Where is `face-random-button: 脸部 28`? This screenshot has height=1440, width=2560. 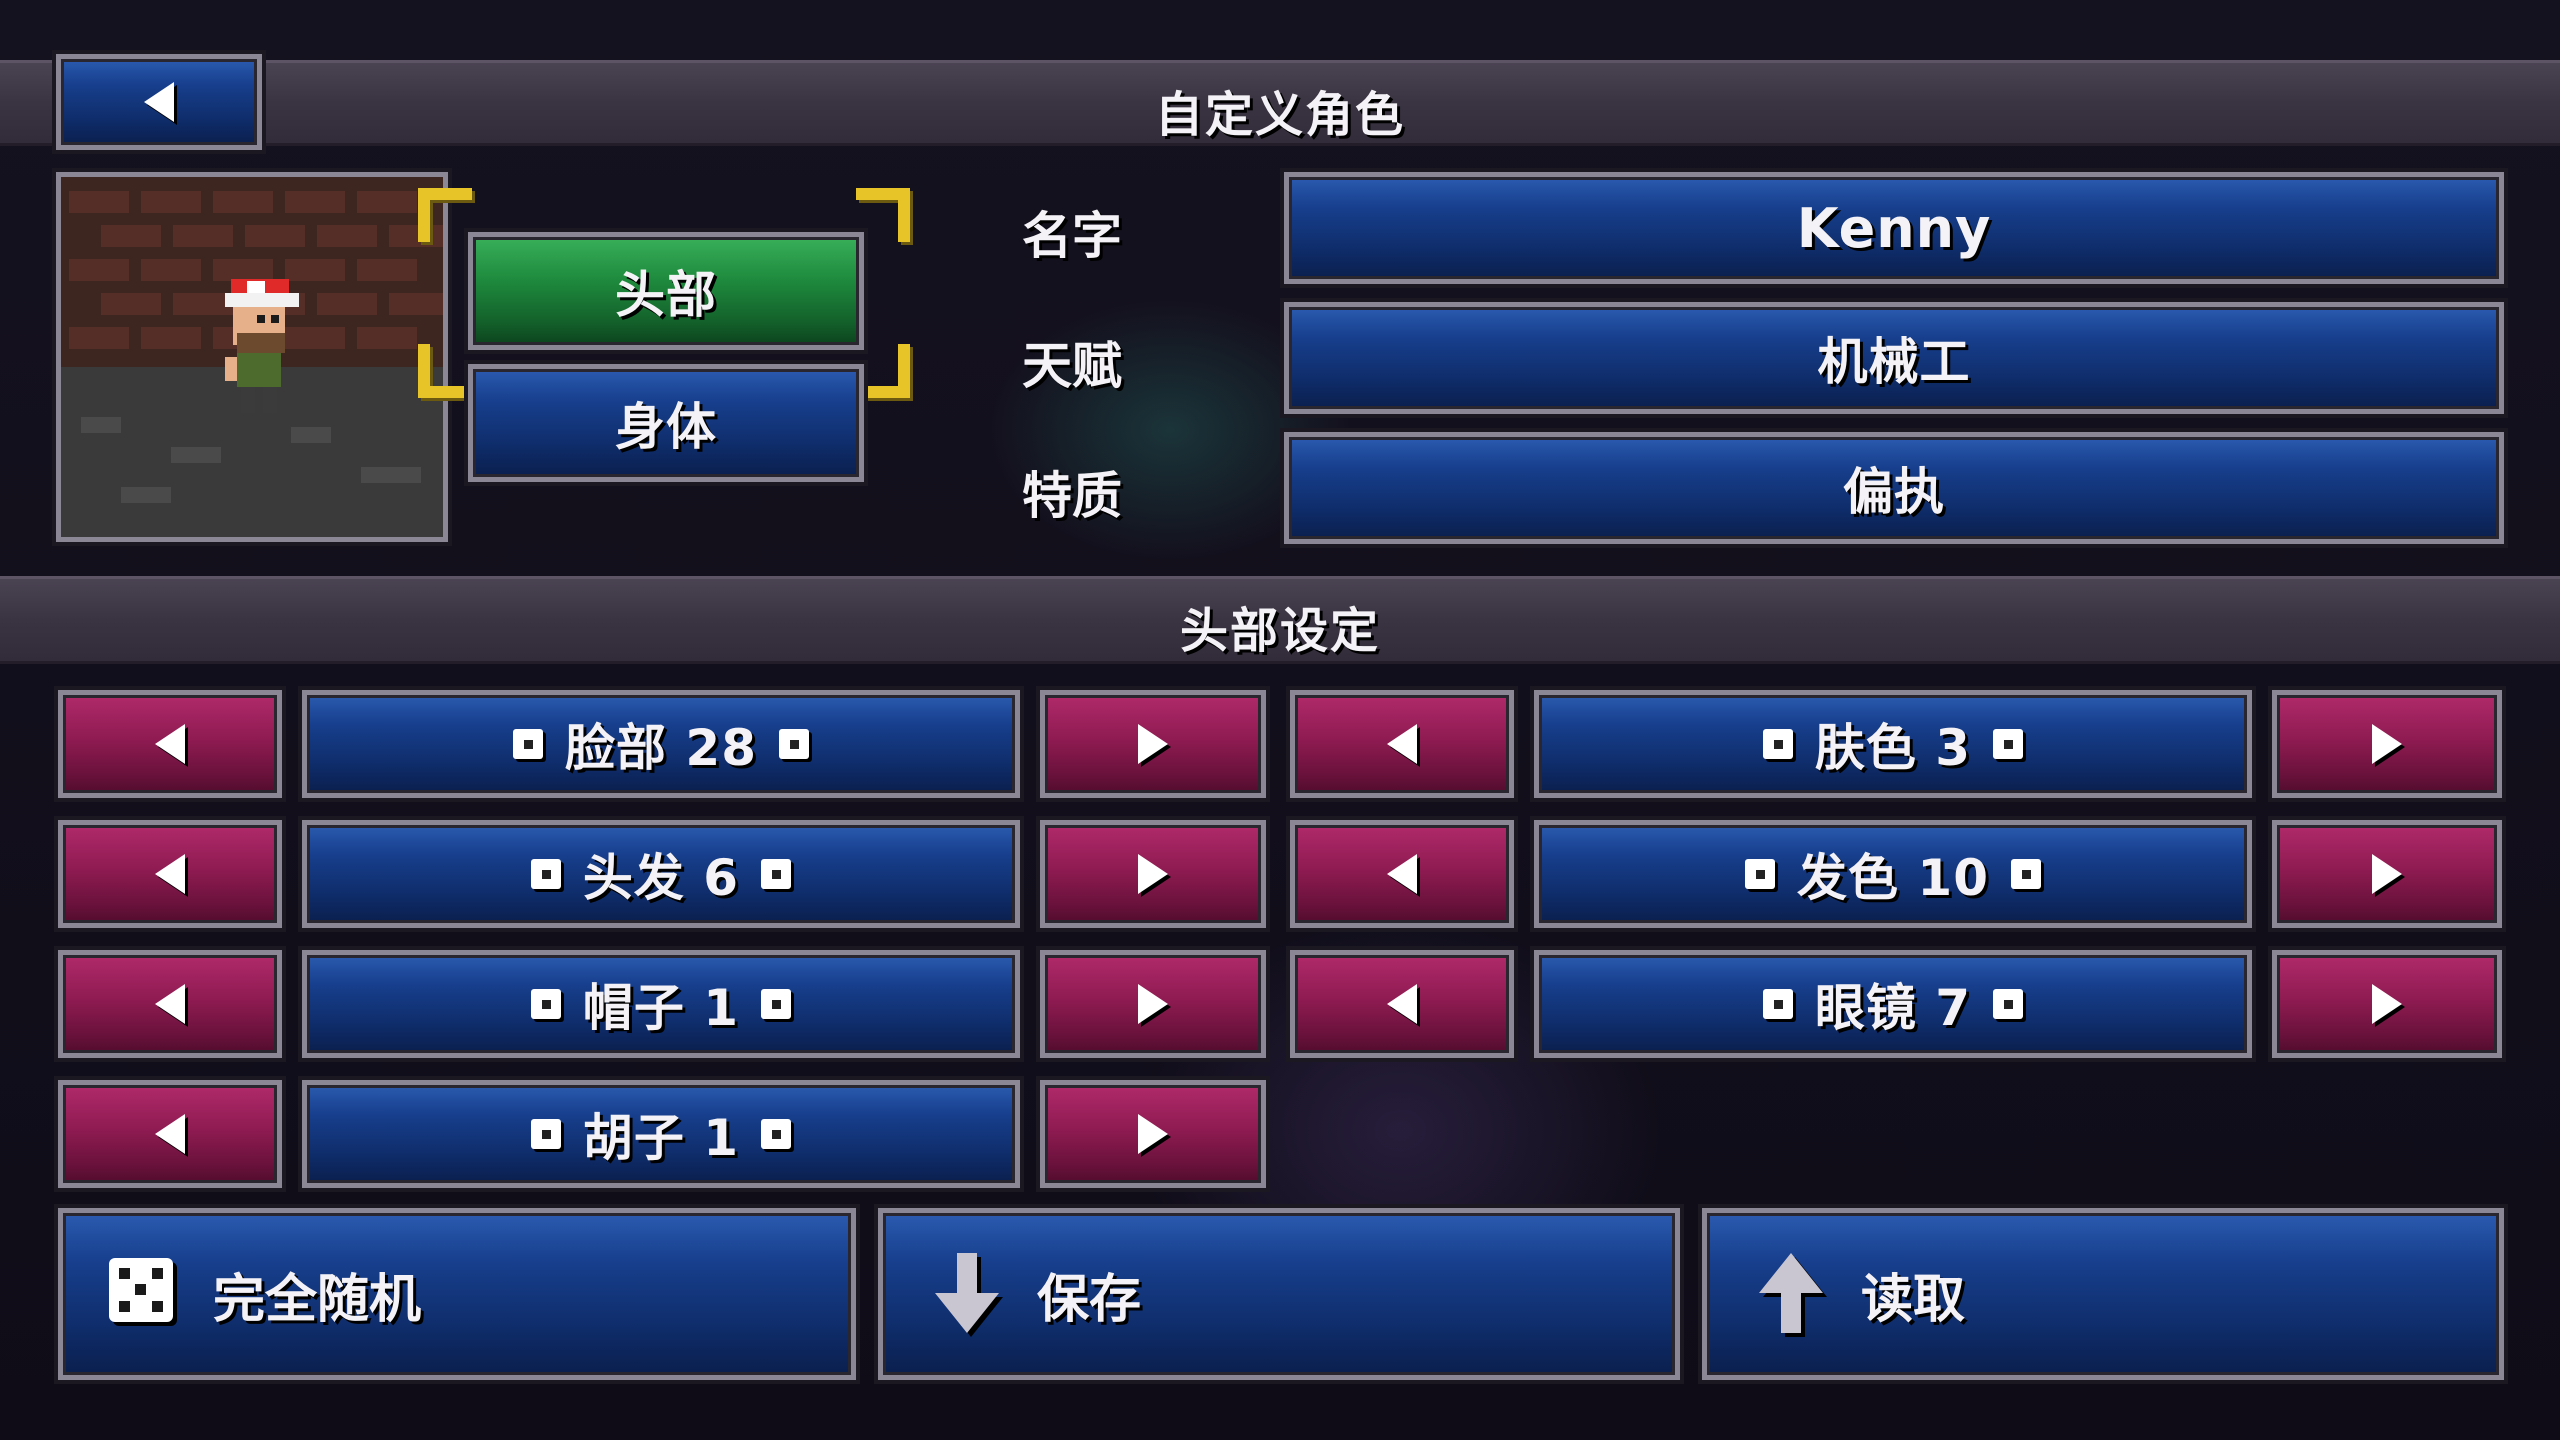
face-random-button: 脸部 28 is located at coordinates (661, 744).